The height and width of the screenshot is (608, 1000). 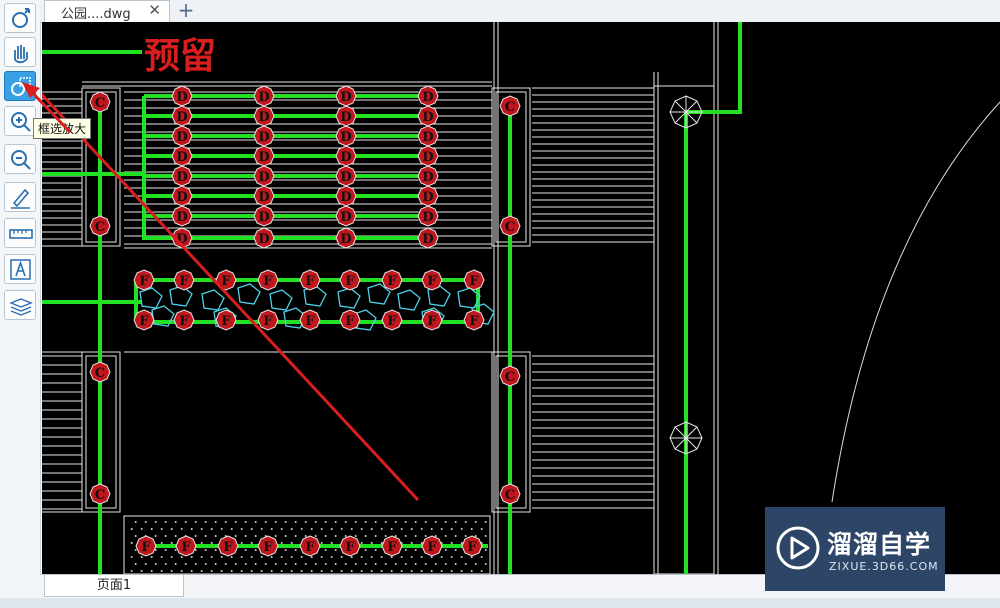 I want to click on layers-tool, so click(x=20, y=305).